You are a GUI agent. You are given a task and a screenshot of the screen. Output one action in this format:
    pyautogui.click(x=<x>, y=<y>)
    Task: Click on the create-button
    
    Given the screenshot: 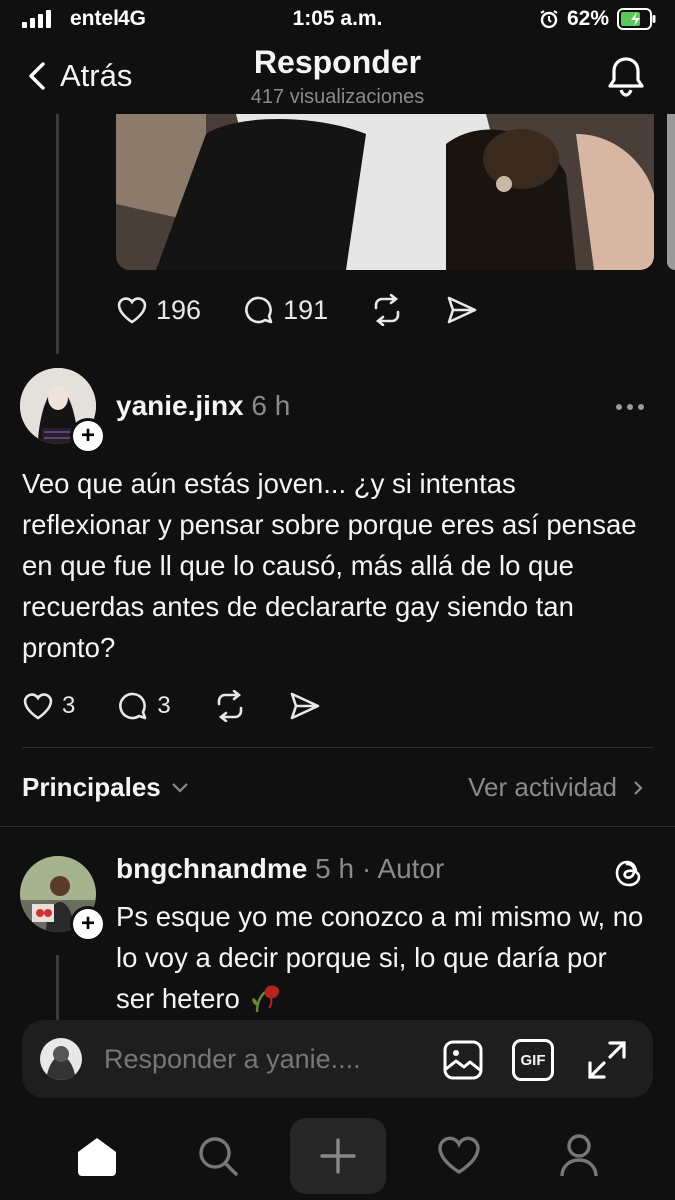 What is the action you would take?
    pyautogui.click(x=338, y=1156)
    